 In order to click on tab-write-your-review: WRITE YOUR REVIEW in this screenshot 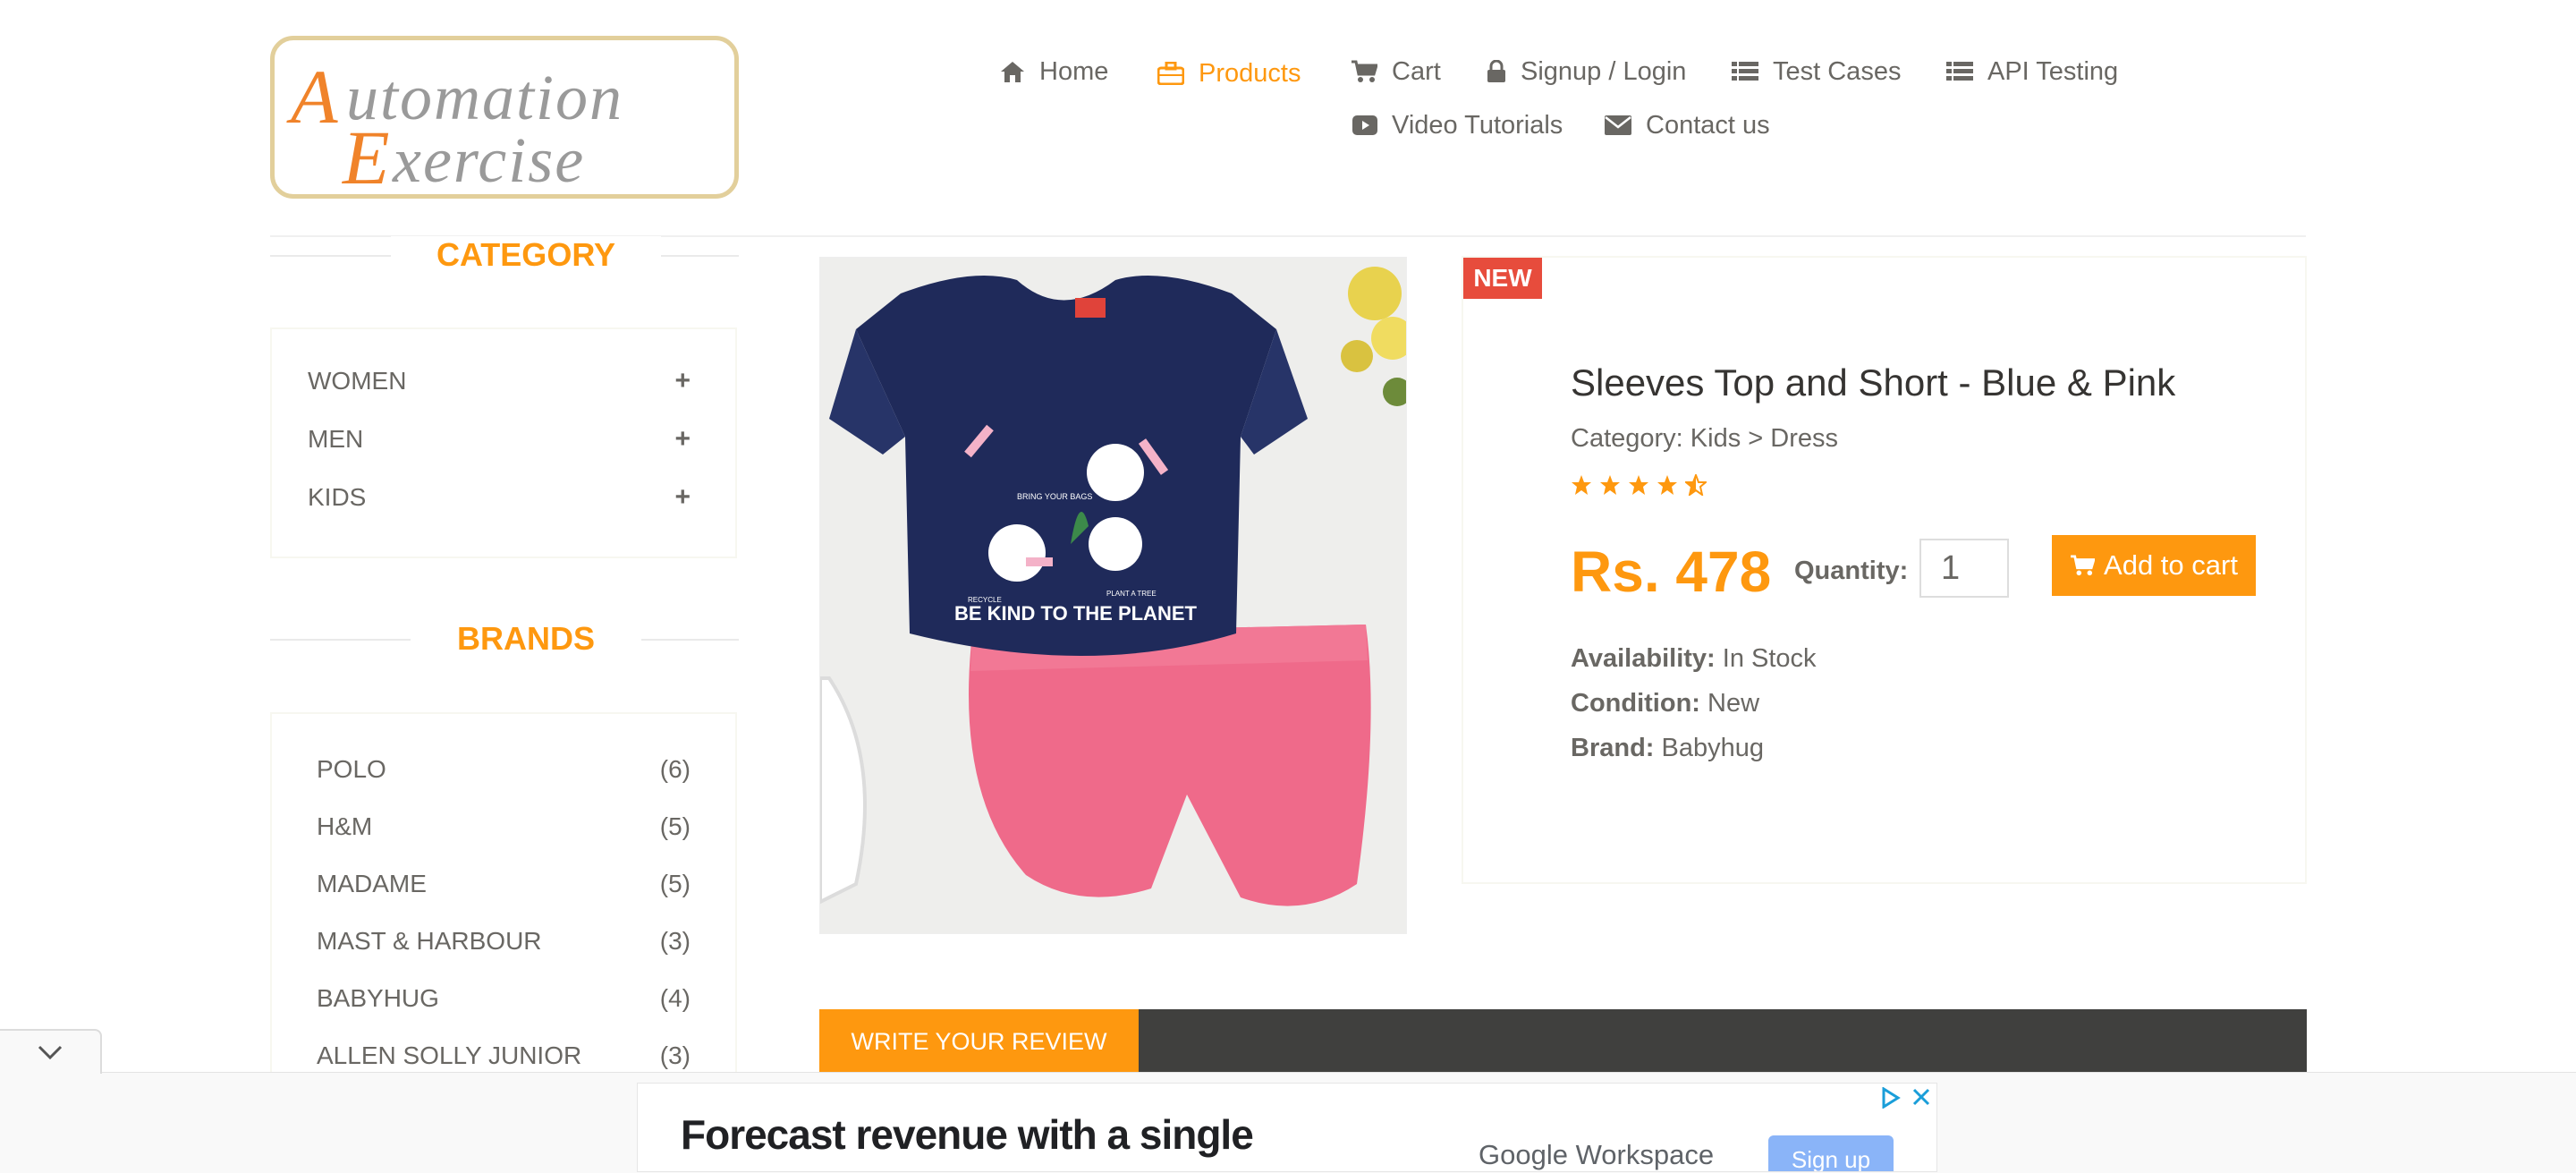, I will do `click(979, 1041)`.